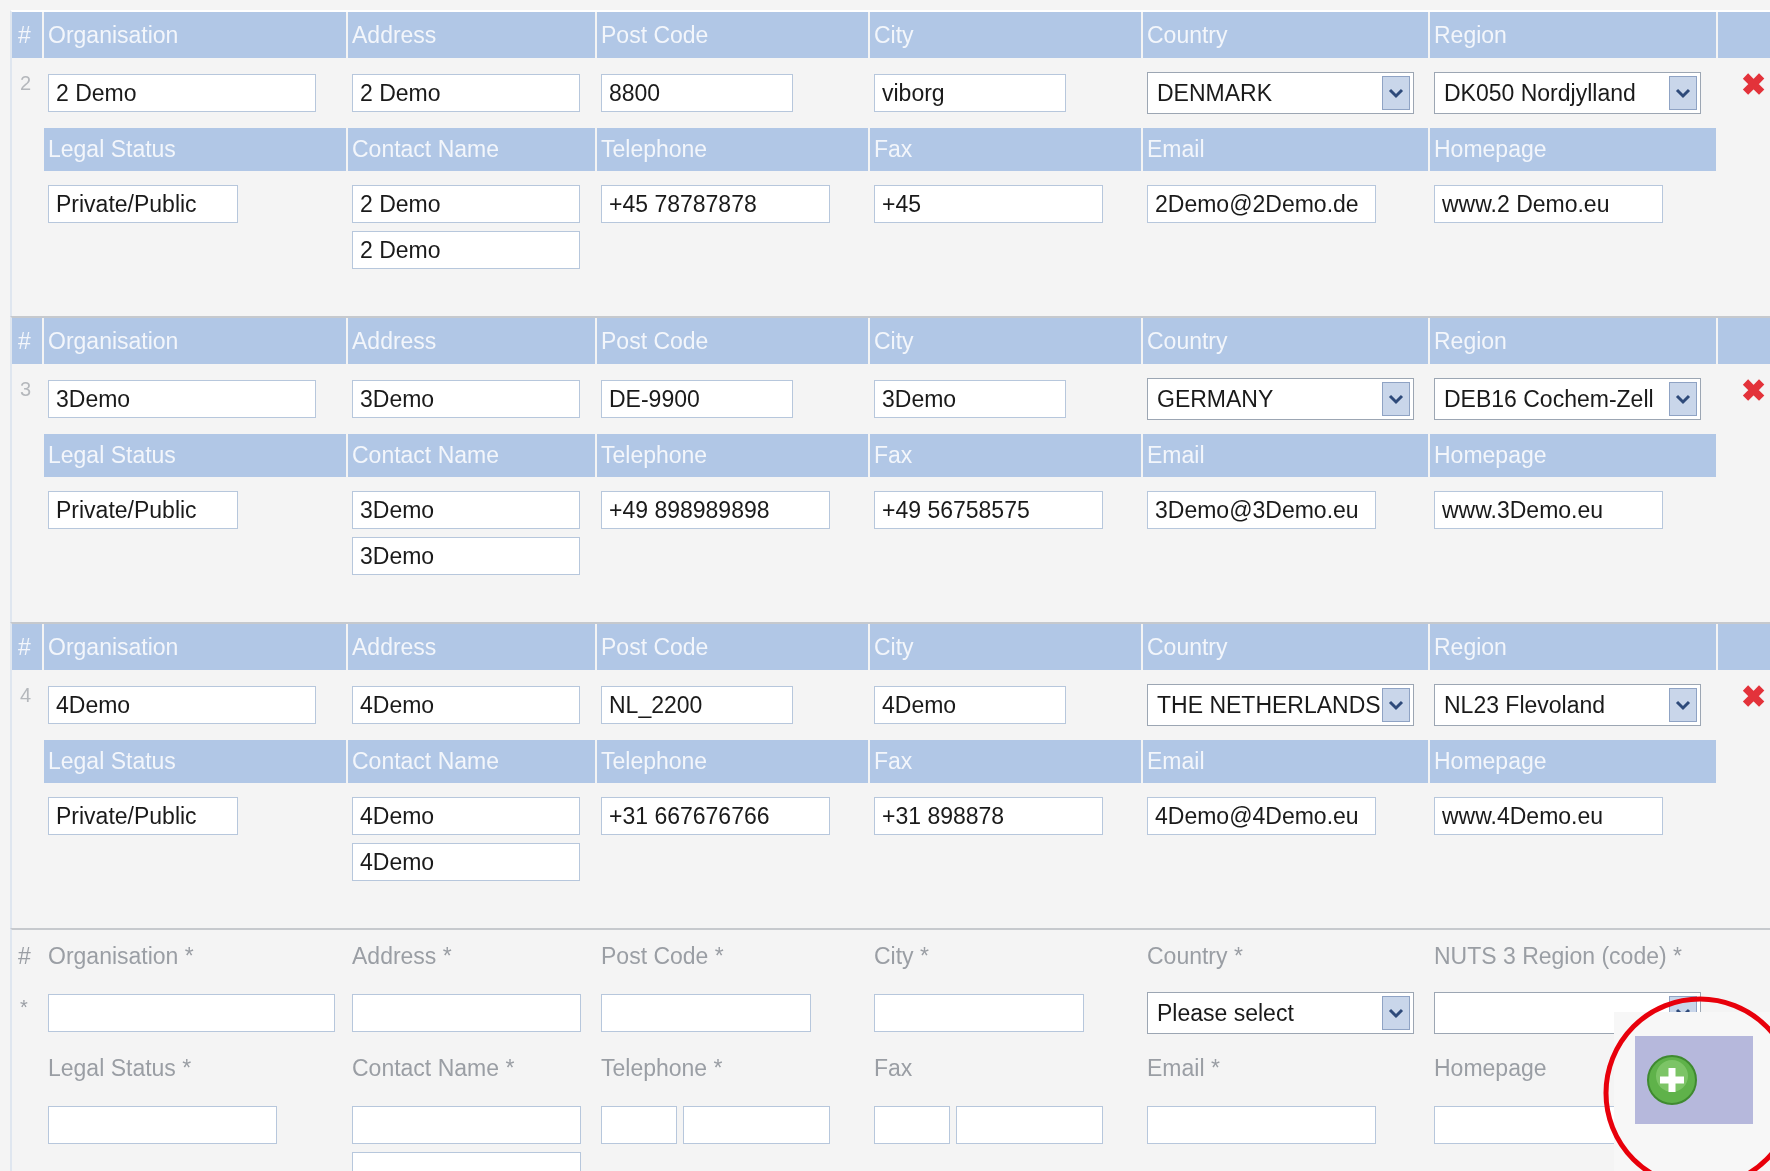 The width and height of the screenshot is (1770, 1171). What do you see at coordinates (1567, 93) in the screenshot?
I see `dropdown: DK050 Nordjylland` at bounding box center [1567, 93].